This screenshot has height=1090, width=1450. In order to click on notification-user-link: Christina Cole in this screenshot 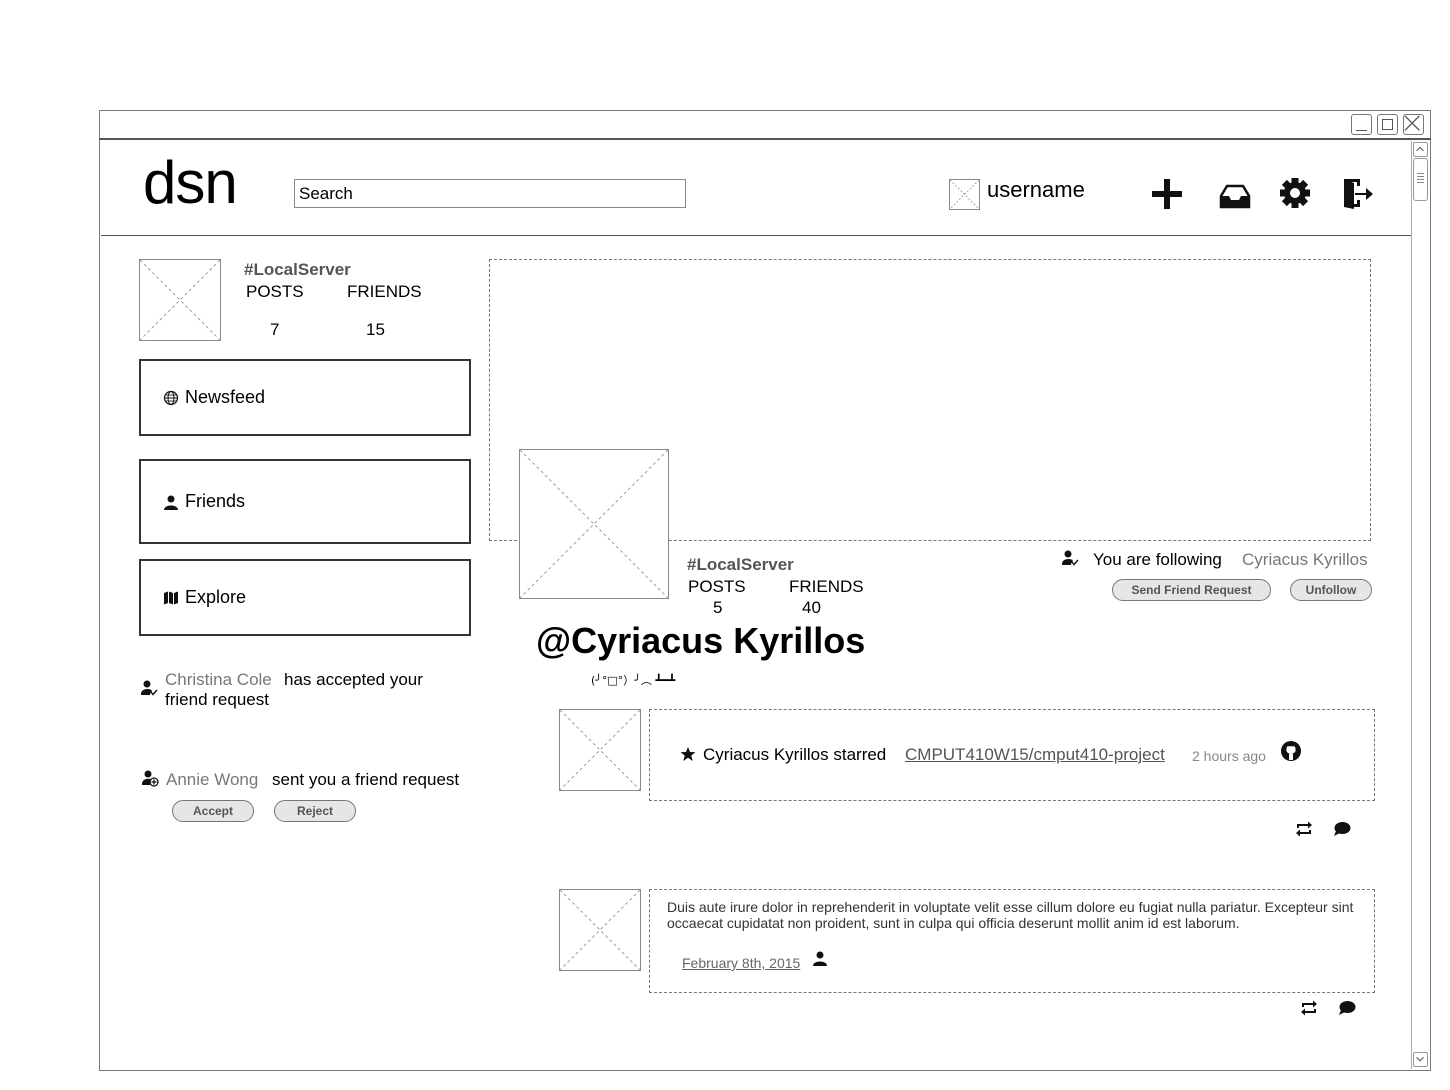, I will do `click(218, 680)`.